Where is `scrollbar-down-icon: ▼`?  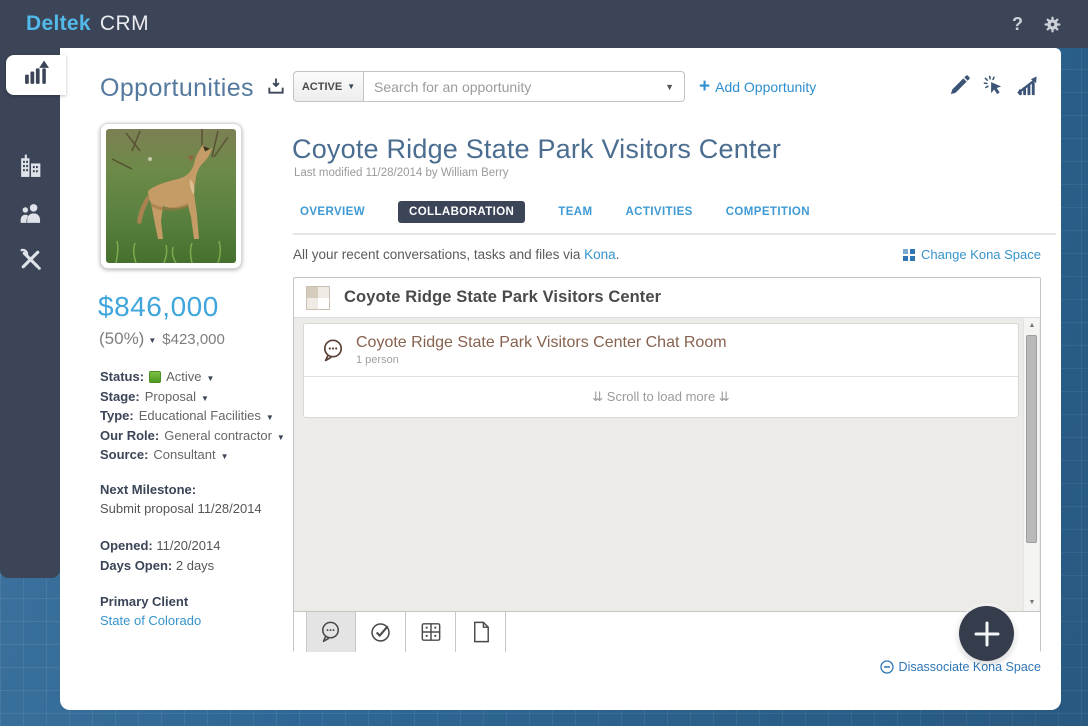
scrollbar-down-icon: ▼ is located at coordinates (1032, 603).